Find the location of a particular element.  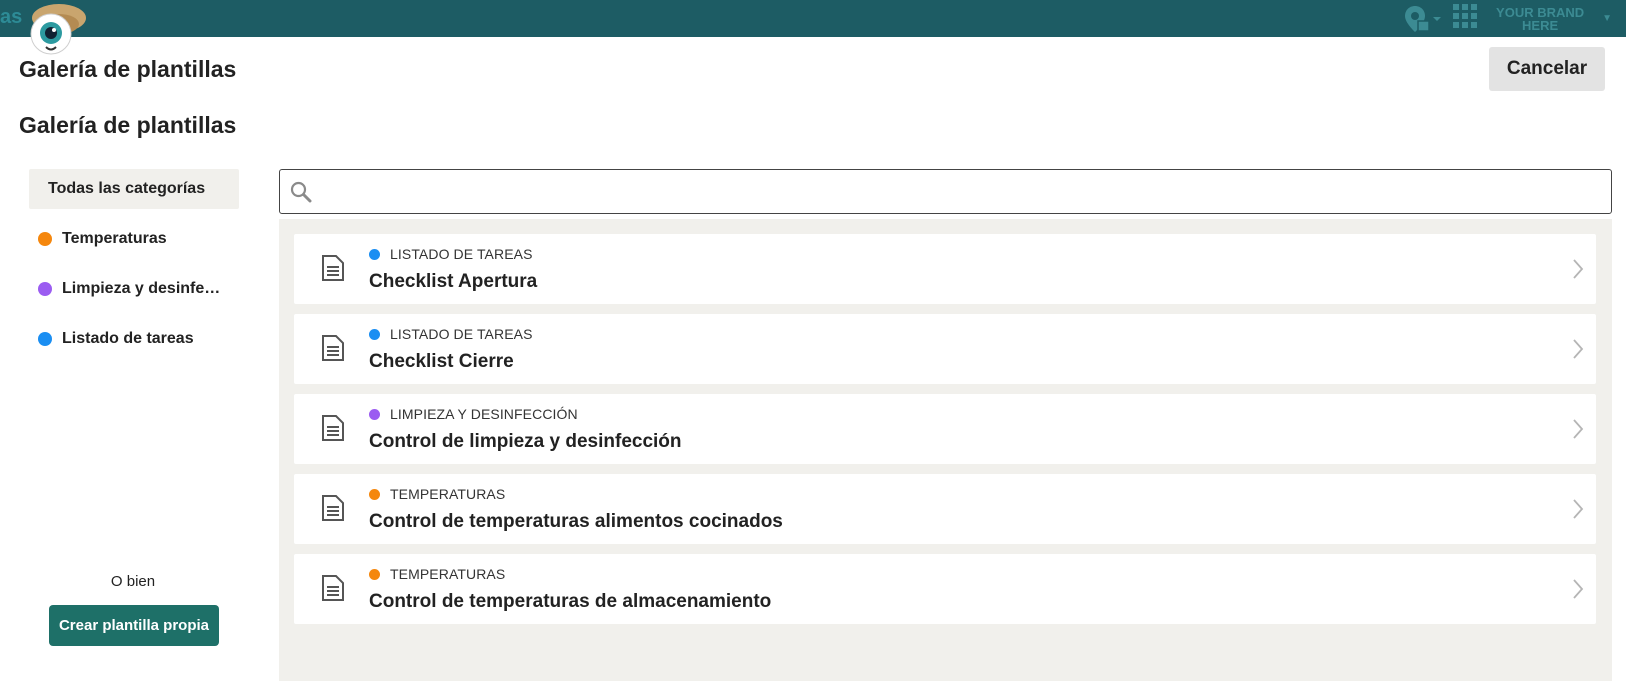

category-listado-tareas: Listado de tareas is located at coordinates (134, 339).